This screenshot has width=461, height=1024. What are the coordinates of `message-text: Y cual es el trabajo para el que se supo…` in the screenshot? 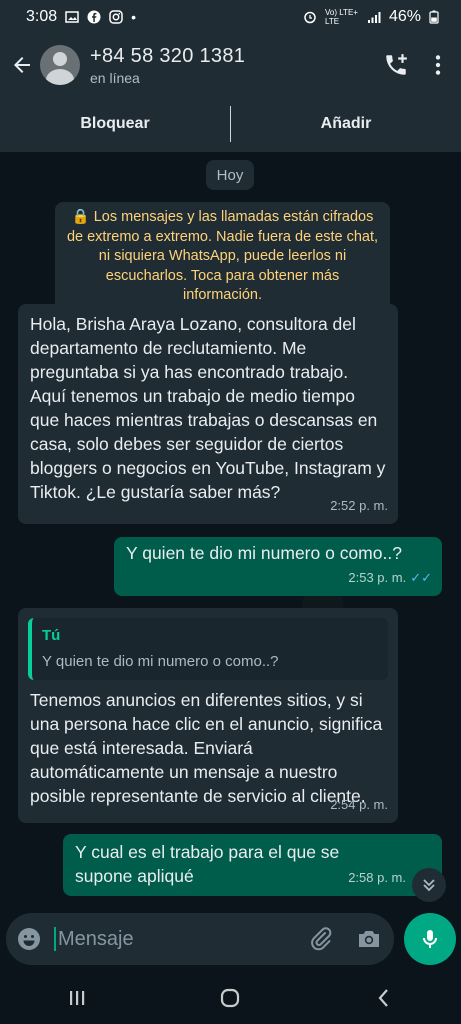 It's located at (207, 864).